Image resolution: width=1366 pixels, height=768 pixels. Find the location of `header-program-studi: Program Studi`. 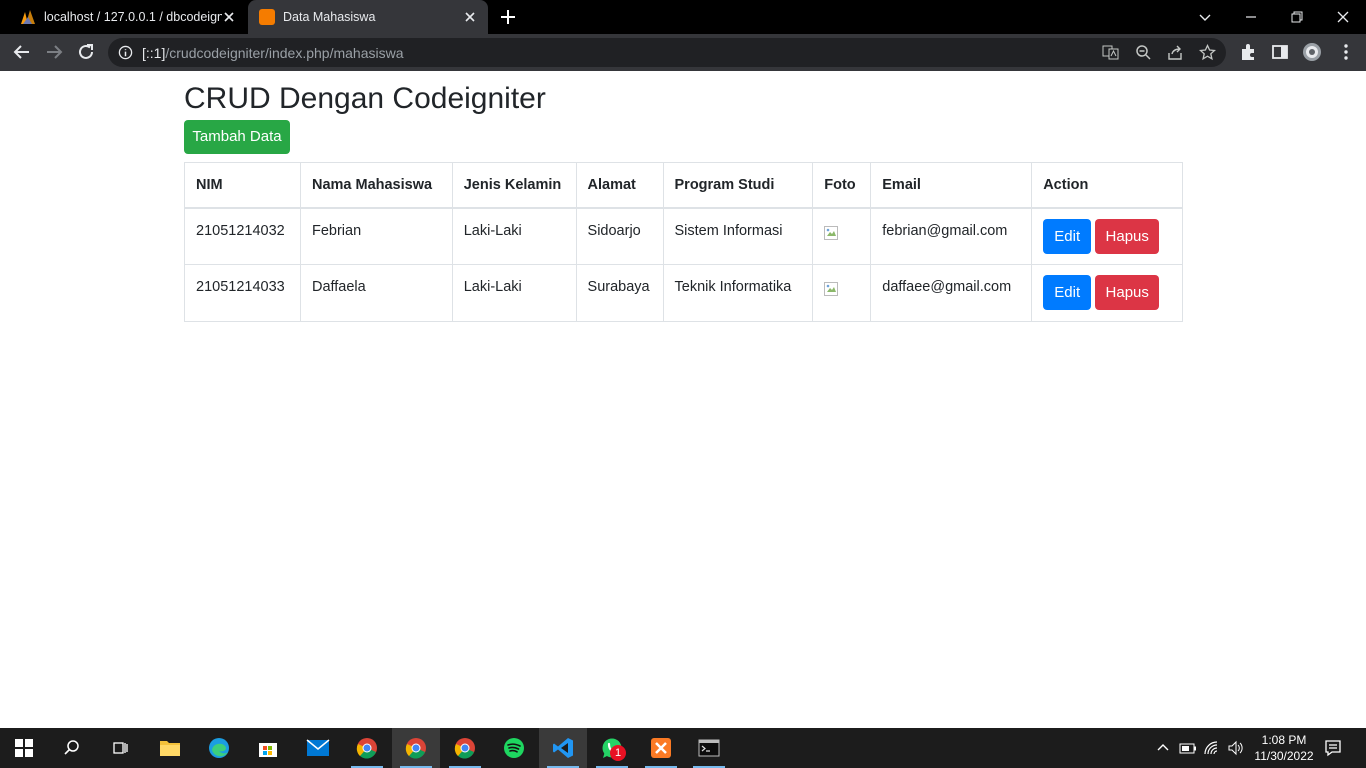

header-program-studi: Program Studi is located at coordinates (738, 185).